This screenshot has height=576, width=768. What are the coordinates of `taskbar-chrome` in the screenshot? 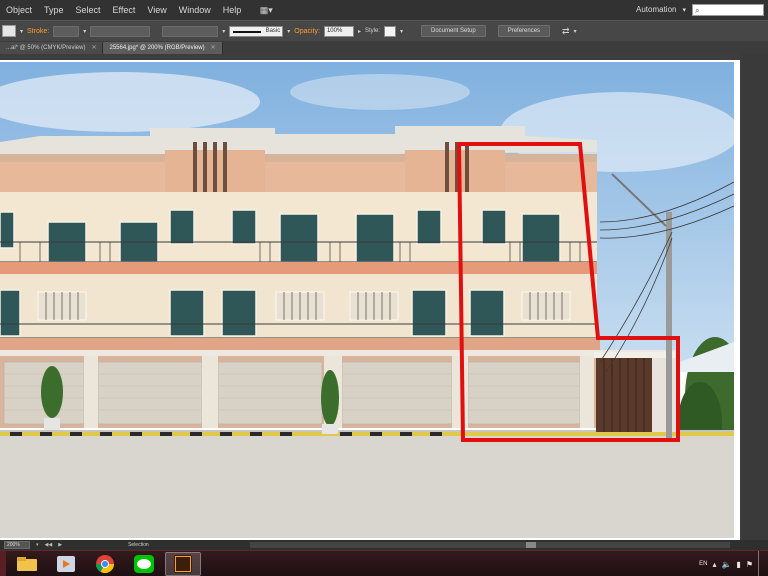 It's located at (105, 564).